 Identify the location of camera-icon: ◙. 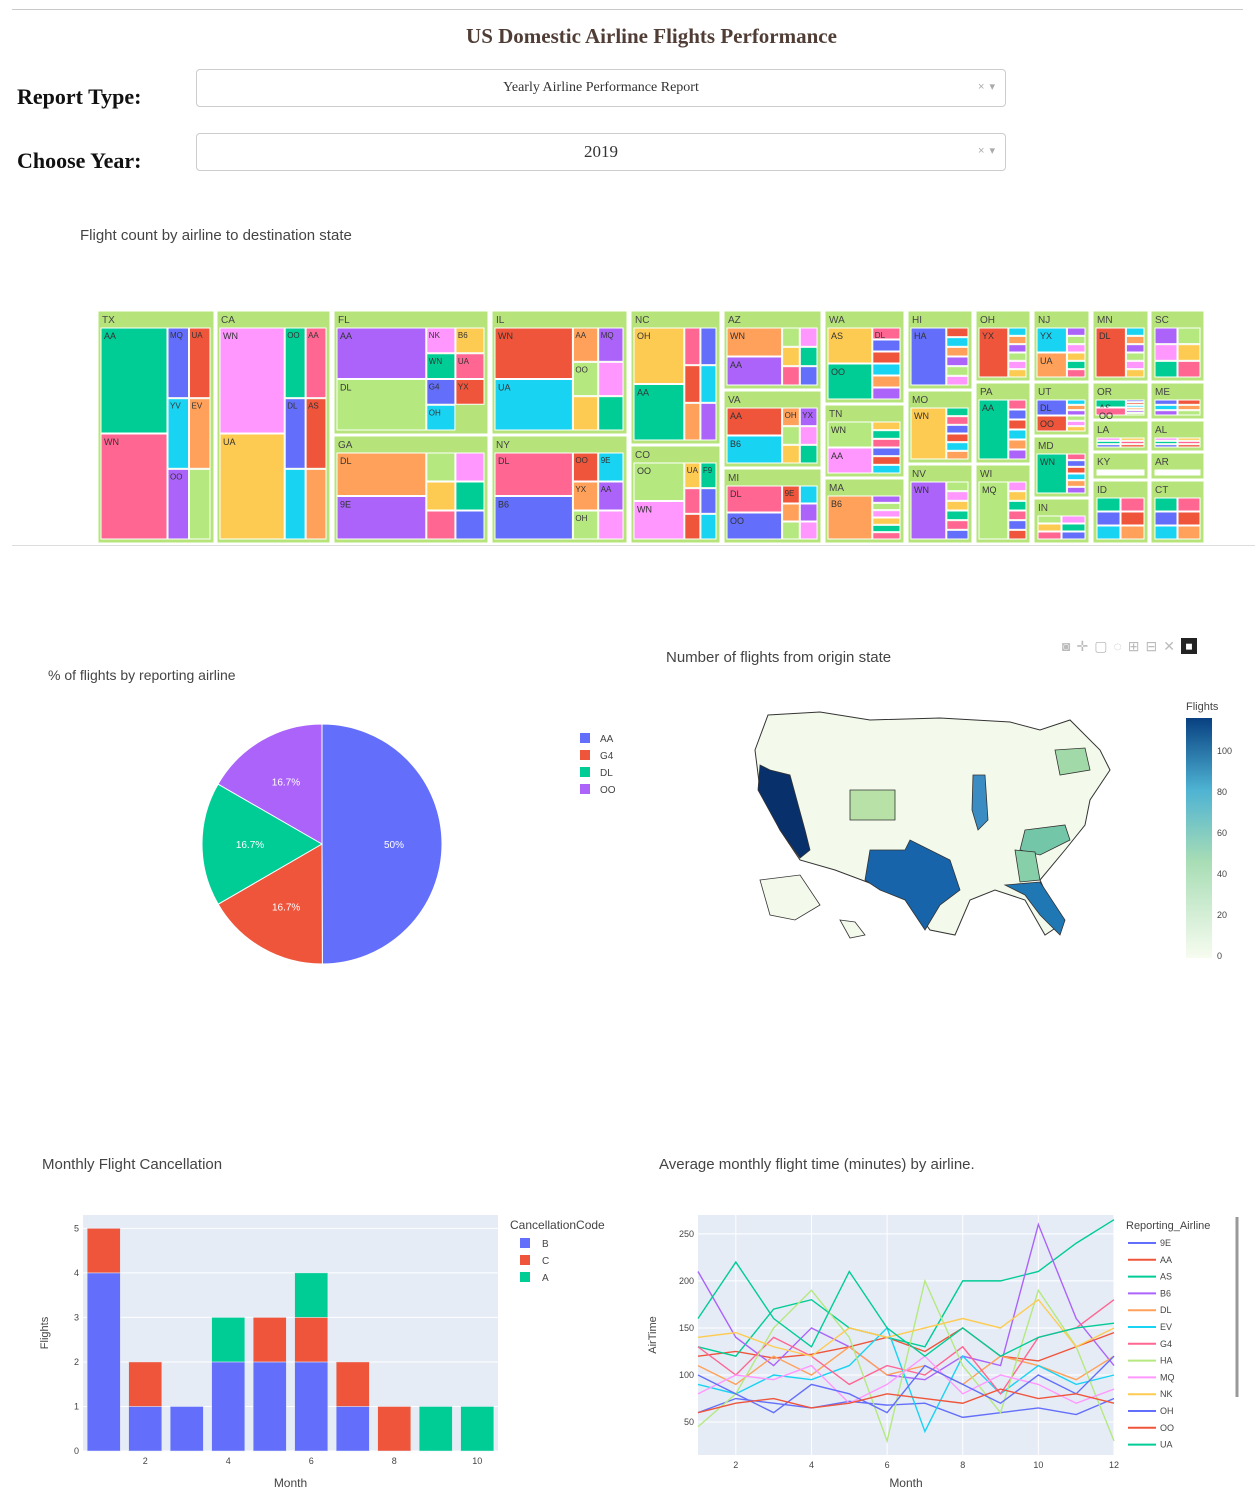
(1066, 646).